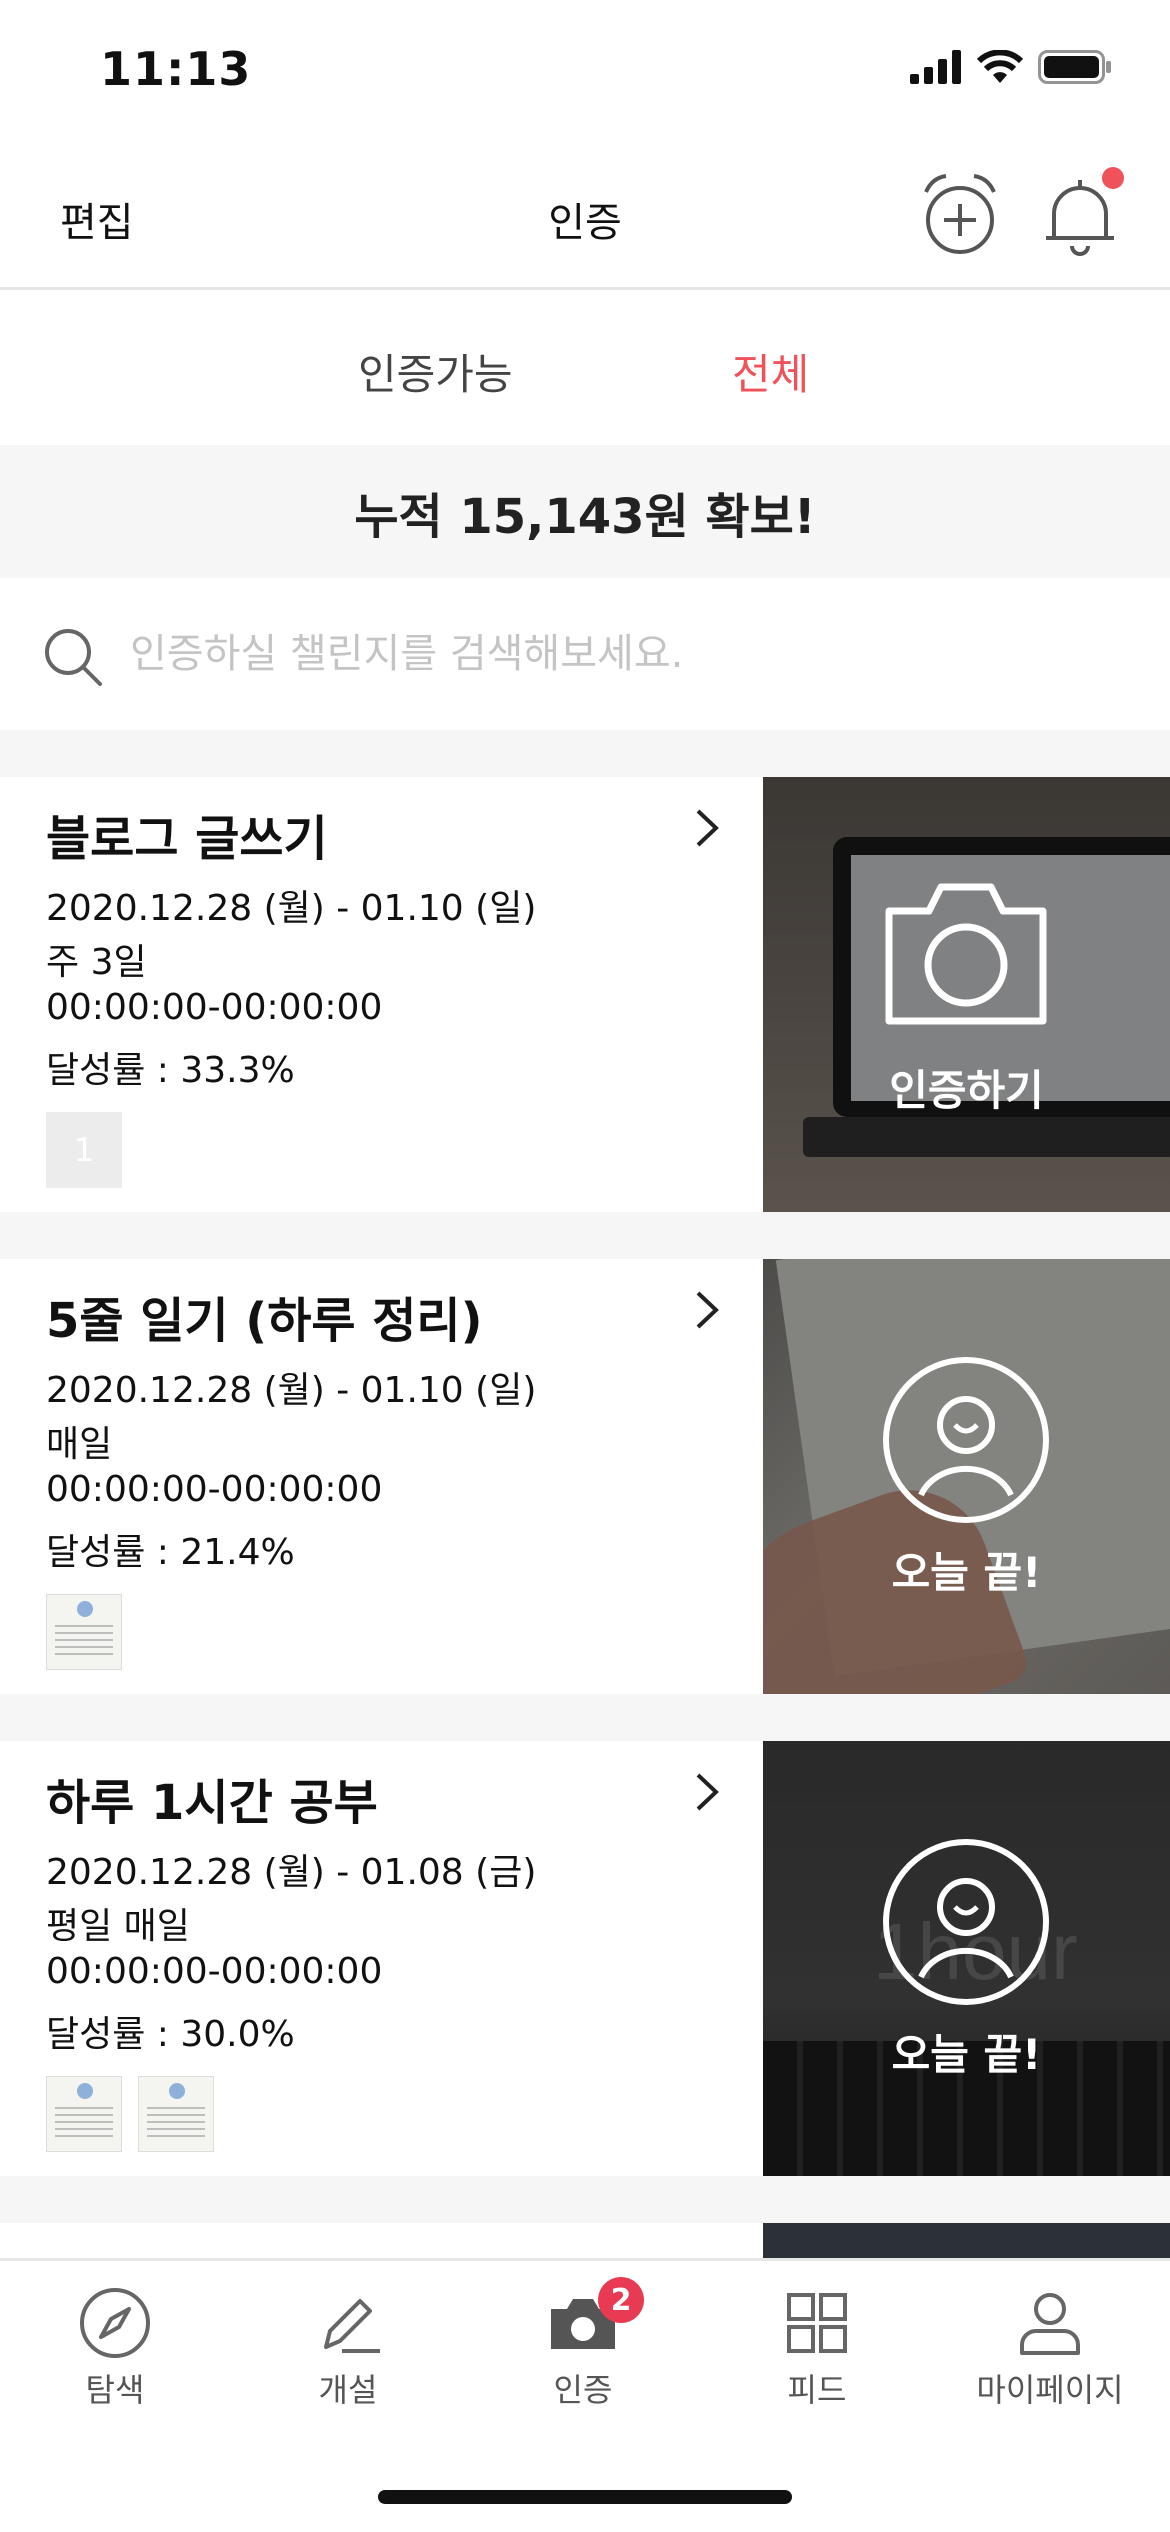 The image size is (1170, 2532). What do you see at coordinates (585, 215) in the screenshot?
I see `navigation-bar: 편집 인증` at bounding box center [585, 215].